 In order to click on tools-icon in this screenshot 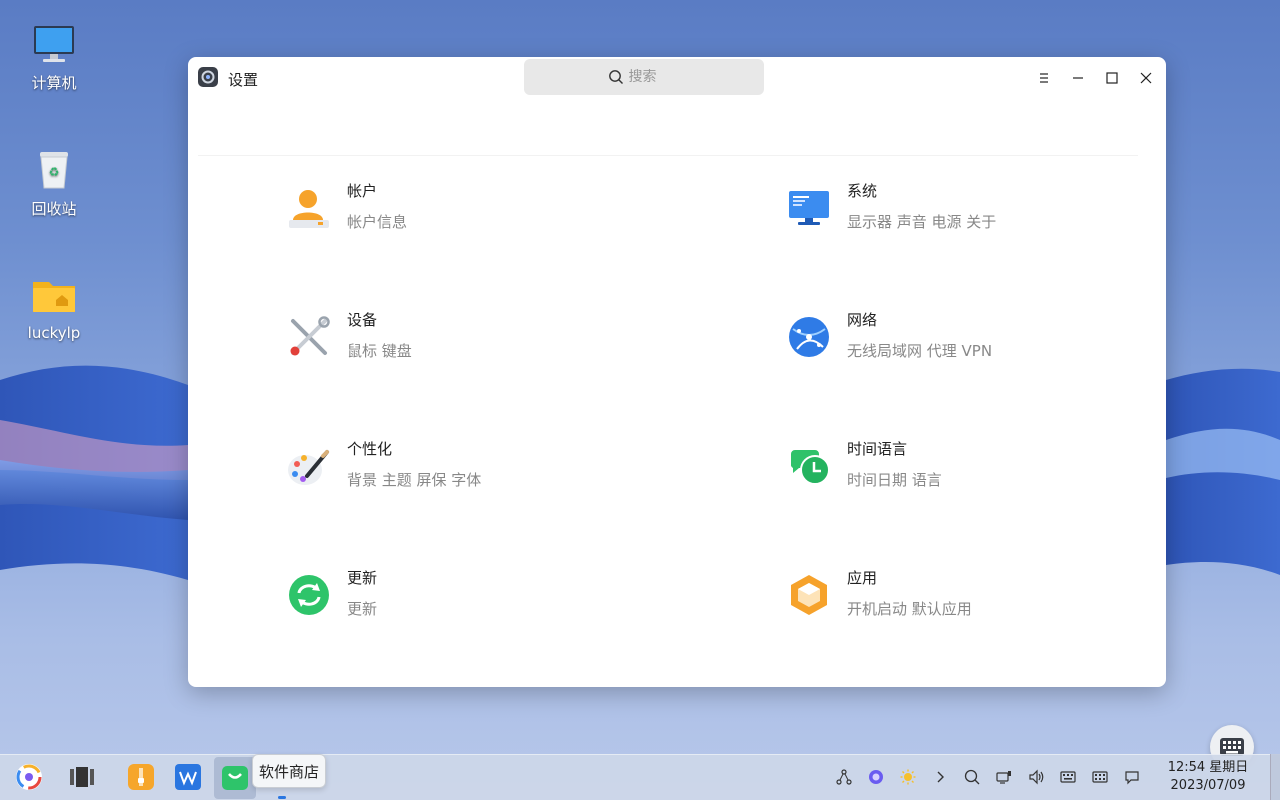, I will do `click(310, 336)`.